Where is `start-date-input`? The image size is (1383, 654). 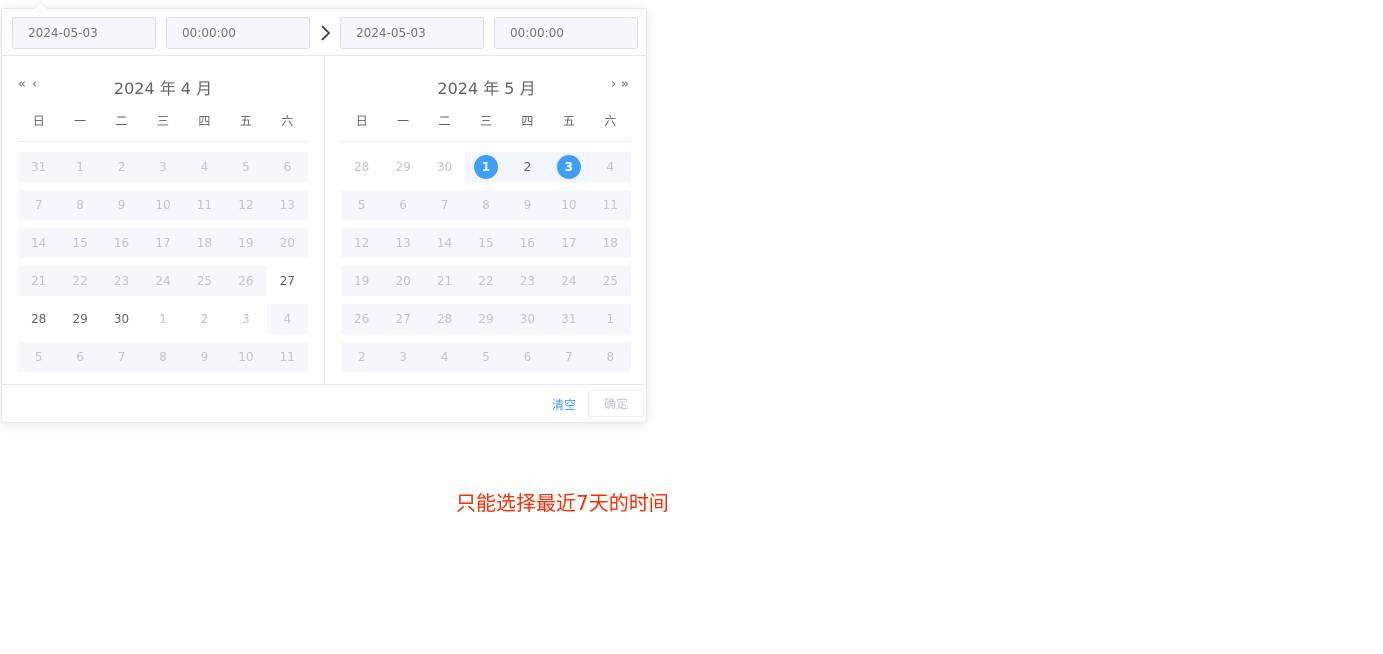 start-date-input is located at coordinates (84, 33).